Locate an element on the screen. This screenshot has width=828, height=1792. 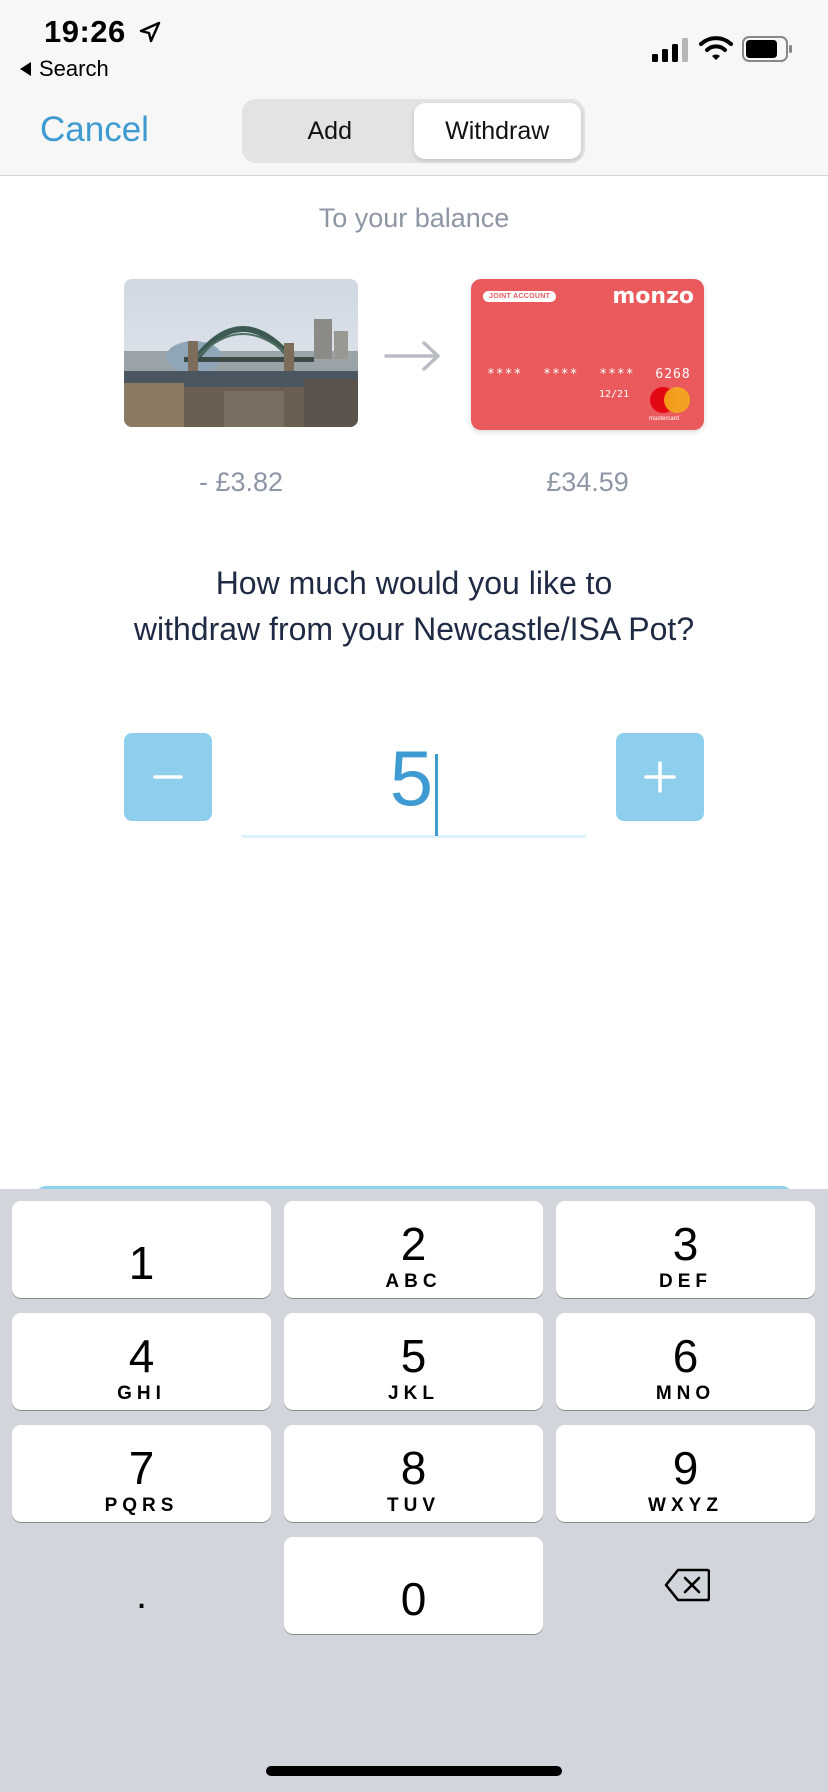
key-7-letters: PQRS is located at coordinates (141, 1505).